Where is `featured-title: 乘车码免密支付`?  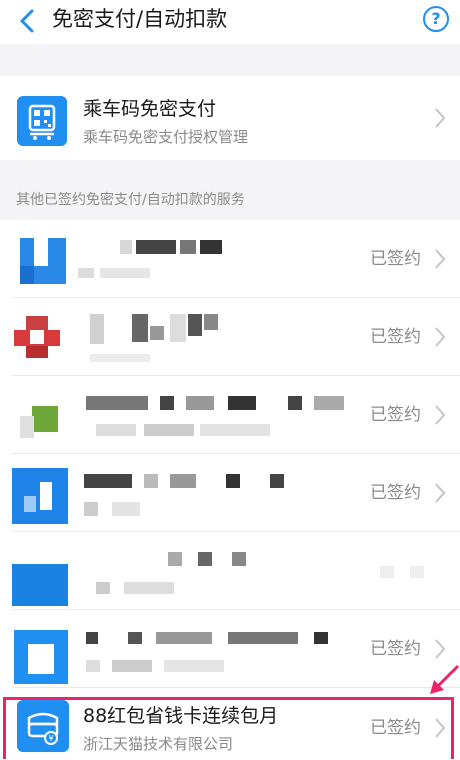 featured-title: 乘车码免密支付 is located at coordinates (150, 109).